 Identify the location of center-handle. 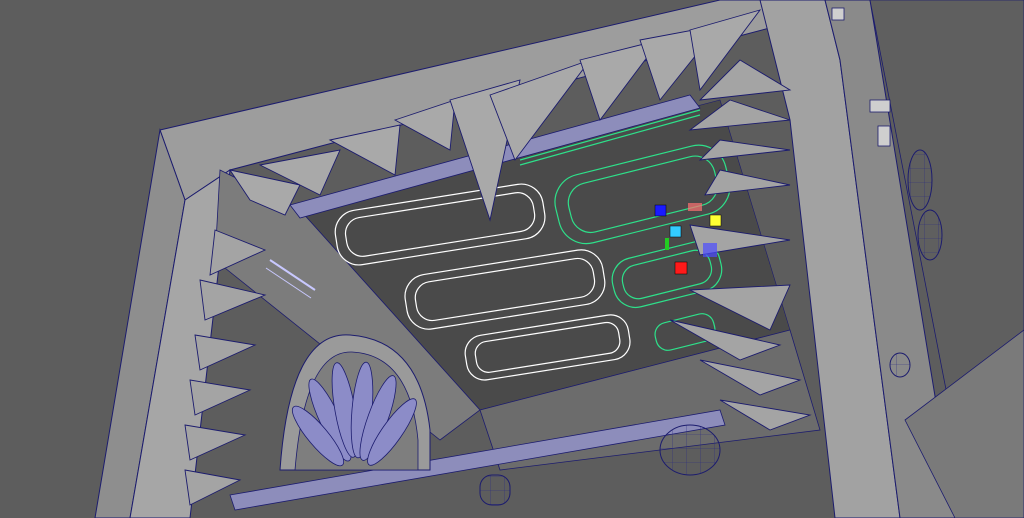
(715, 220).